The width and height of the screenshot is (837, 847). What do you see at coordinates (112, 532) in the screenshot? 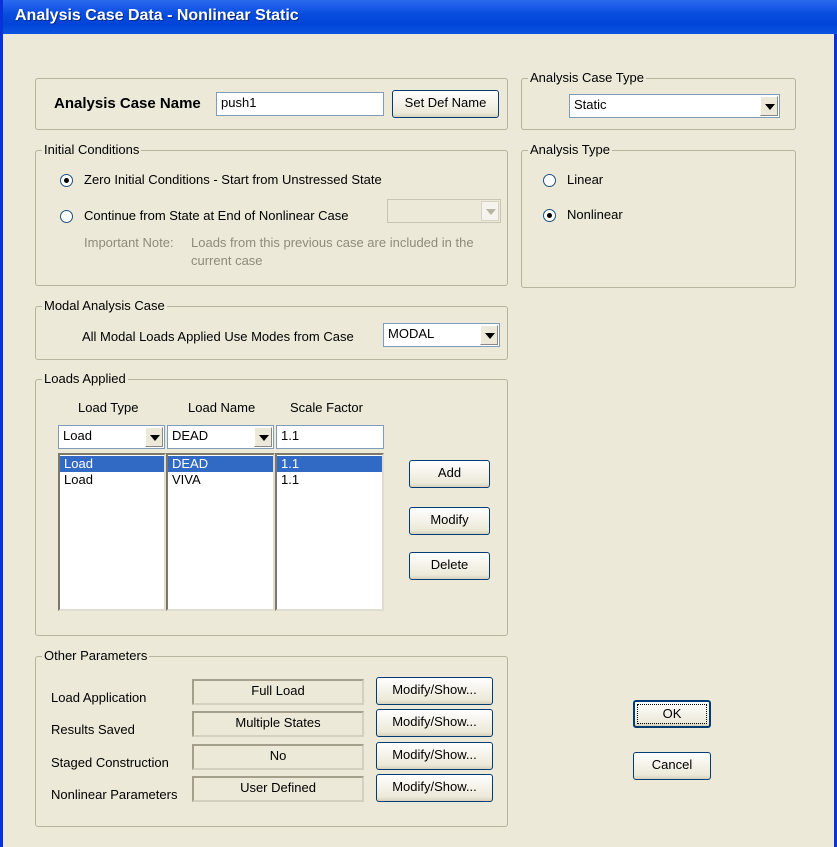
I see `load-type-list: Load Load` at bounding box center [112, 532].